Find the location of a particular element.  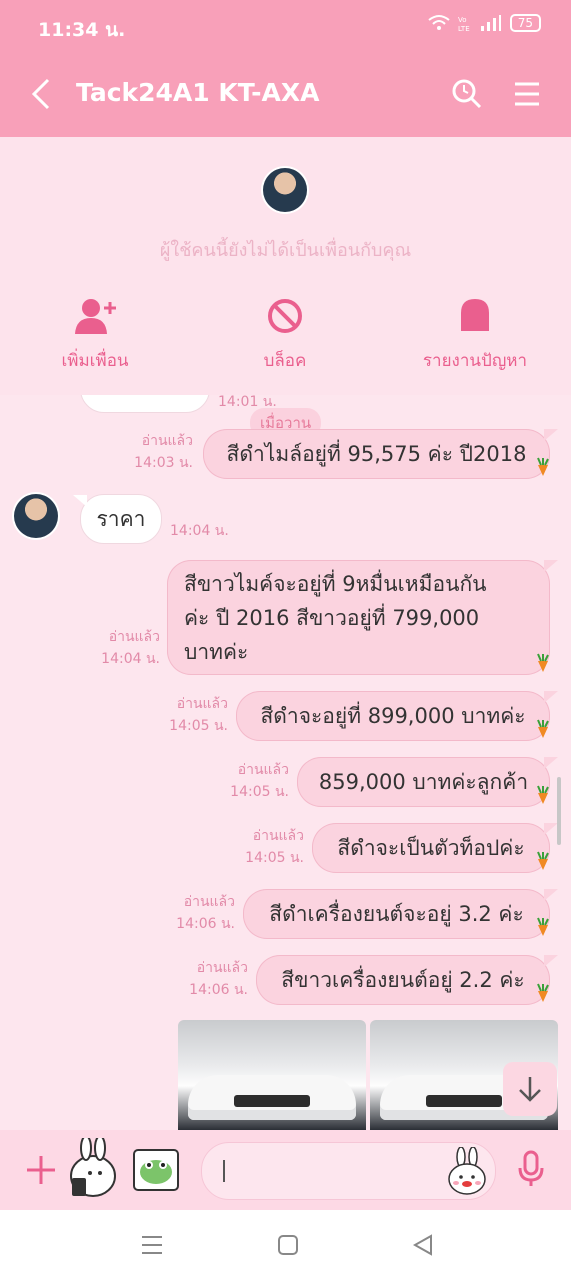

message-meta: อ่านแล้ว 14:04 น. is located at coordinates (120, 648).